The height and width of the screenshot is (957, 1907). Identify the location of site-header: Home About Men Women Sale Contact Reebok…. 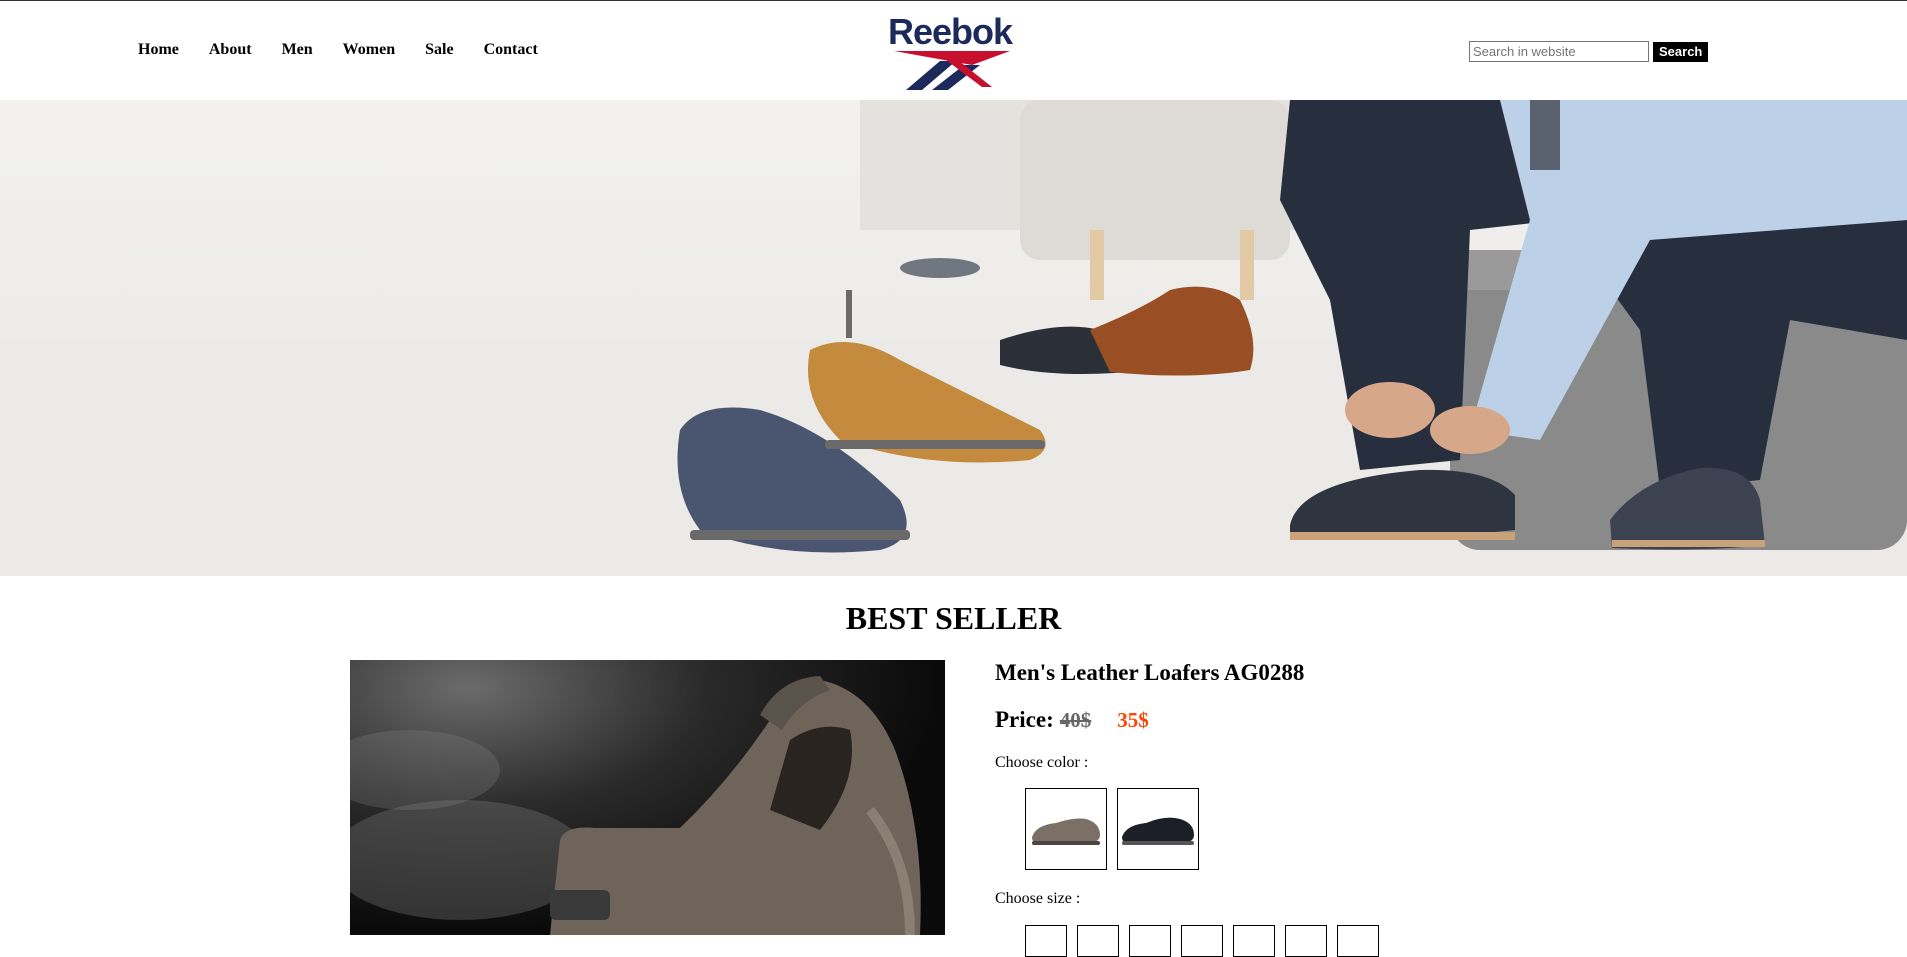
(953, 50).